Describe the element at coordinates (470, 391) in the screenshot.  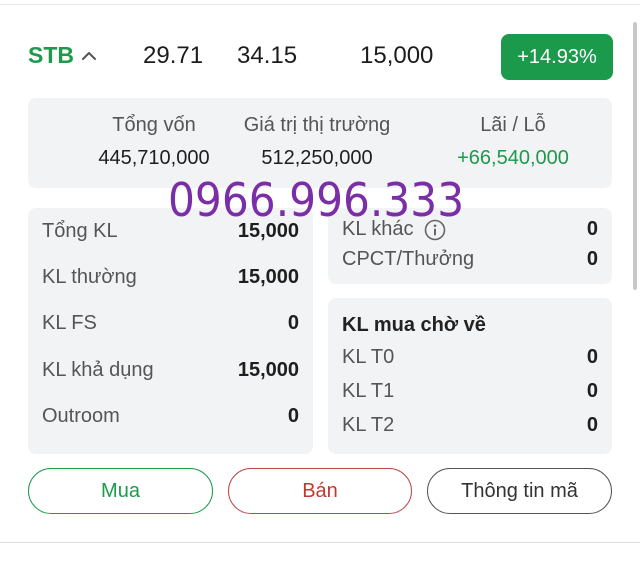
I see `pending-row-t1: KL T1 0` at that location.